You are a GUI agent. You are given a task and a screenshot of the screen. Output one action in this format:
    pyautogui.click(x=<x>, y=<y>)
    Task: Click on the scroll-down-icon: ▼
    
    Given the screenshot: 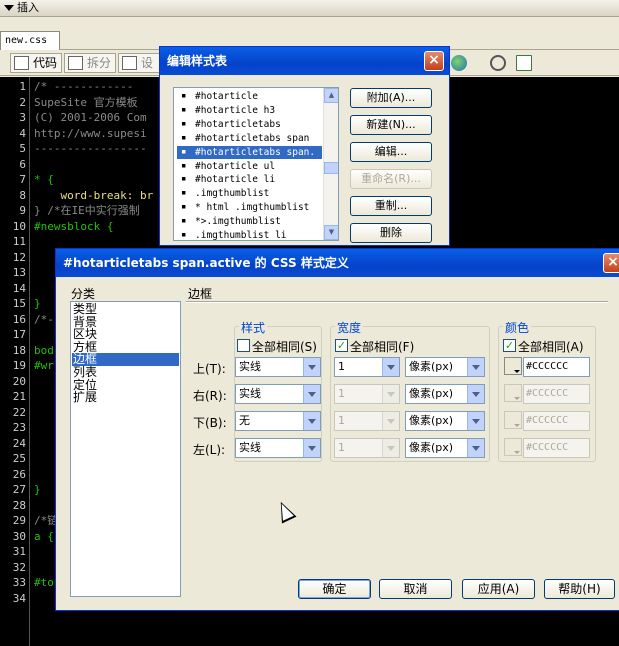 What is the action you would take?
    pyautogui.click(x=331, y=232)
    